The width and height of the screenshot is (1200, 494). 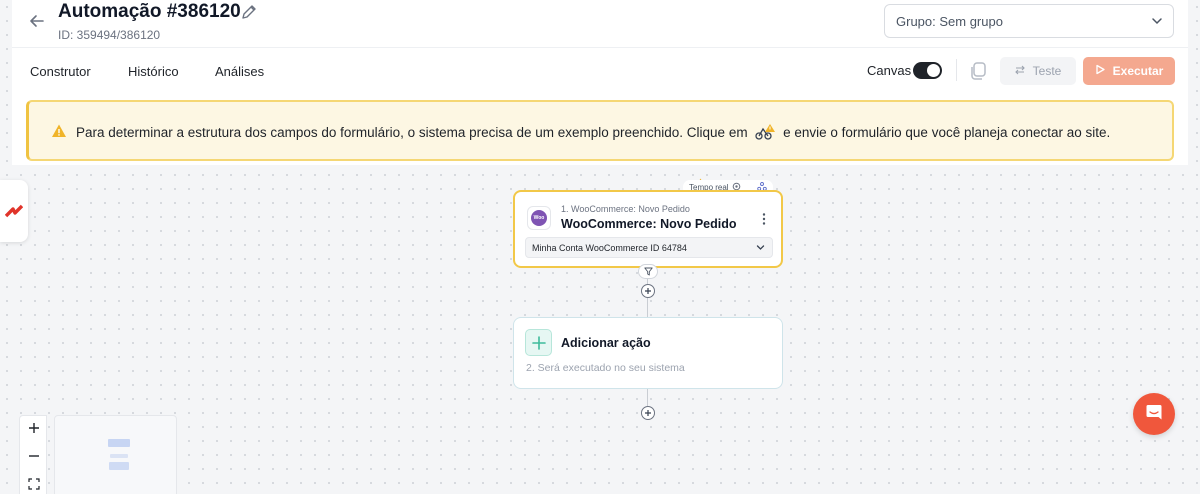 I want to click on zoom-out-button, so click(x=34, y=458).